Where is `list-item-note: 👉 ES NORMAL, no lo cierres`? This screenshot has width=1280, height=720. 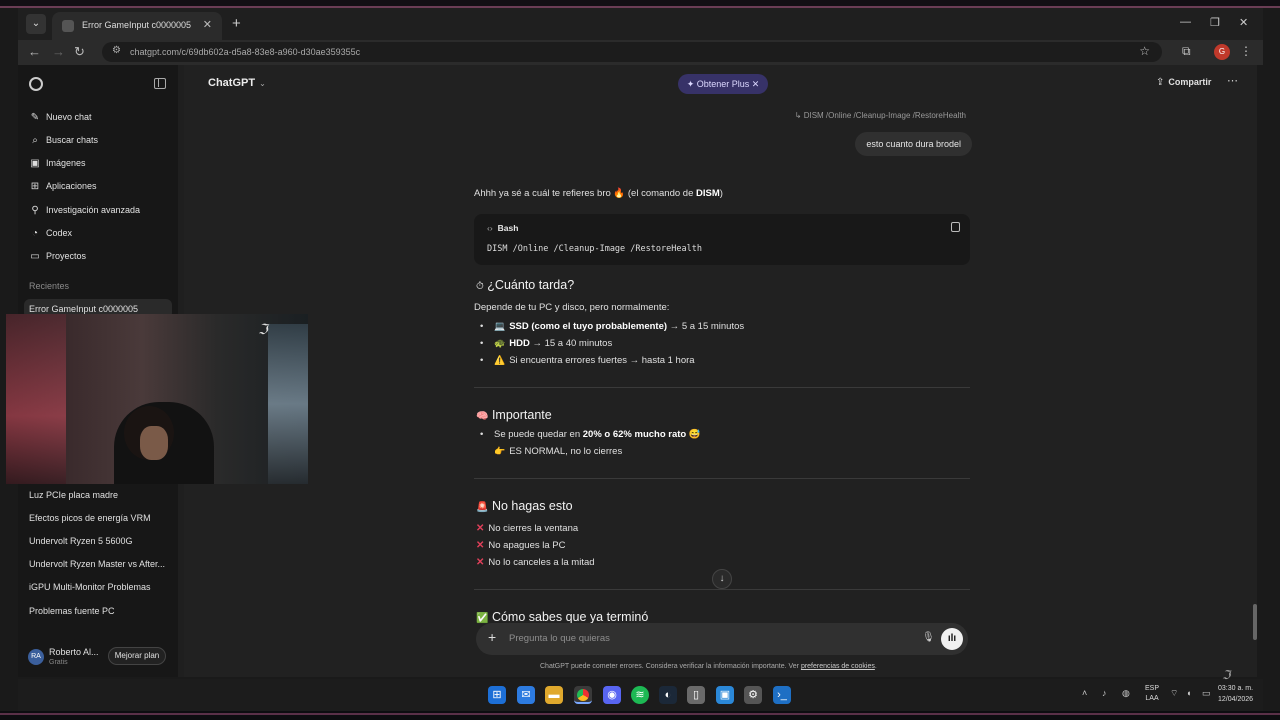 list-item-note: 👉 ES NORMAL, no lo cierres is located at coordinates (558, 451).